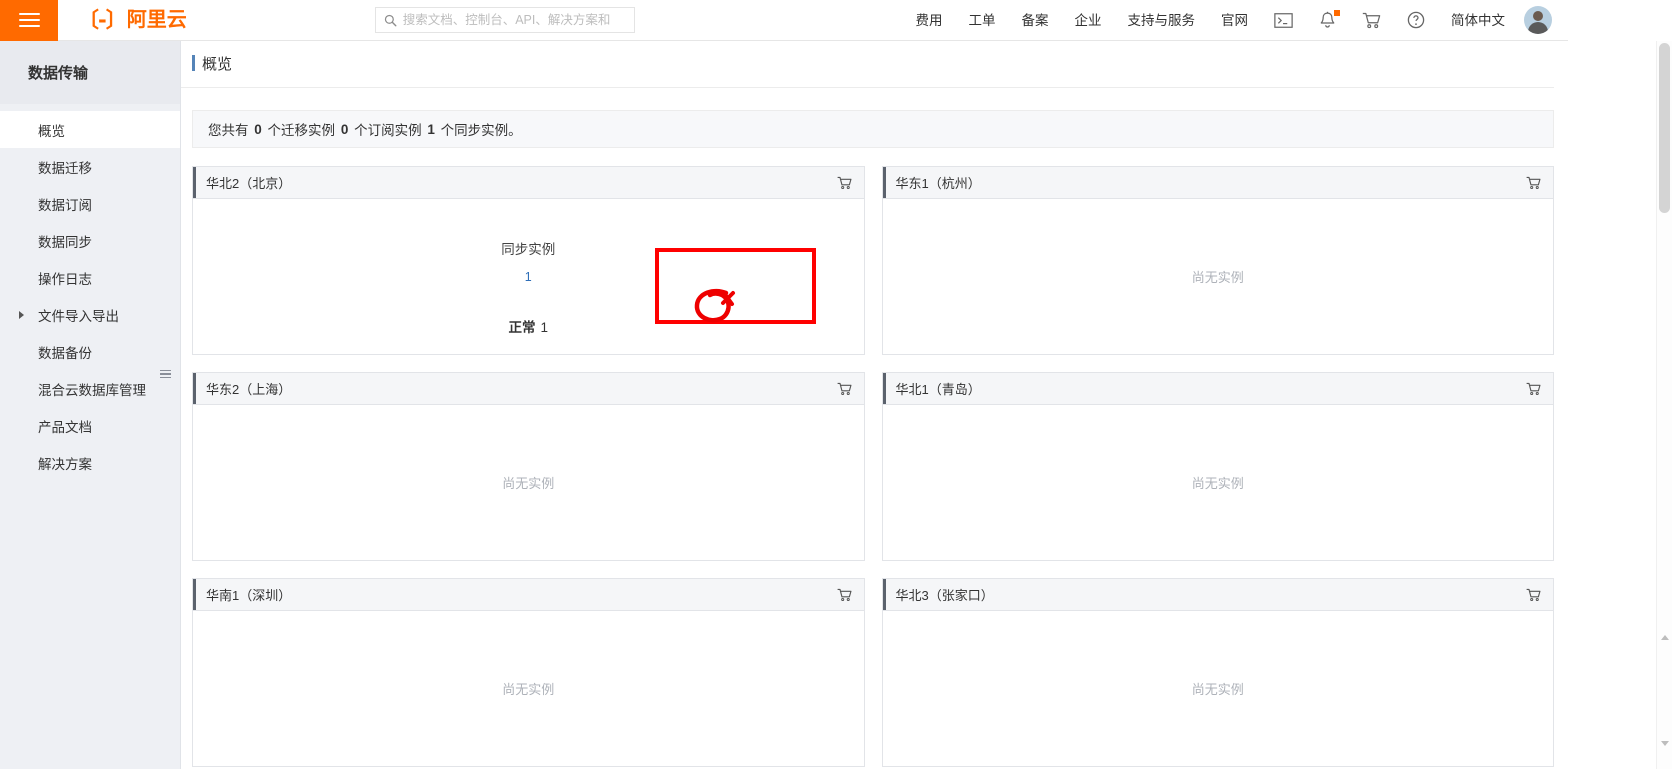 This screenshot has width=1672, height=769. Describe the element at coordinates (431, 129) in the screenshot. I see `summary-sync-count: 1` at that location.